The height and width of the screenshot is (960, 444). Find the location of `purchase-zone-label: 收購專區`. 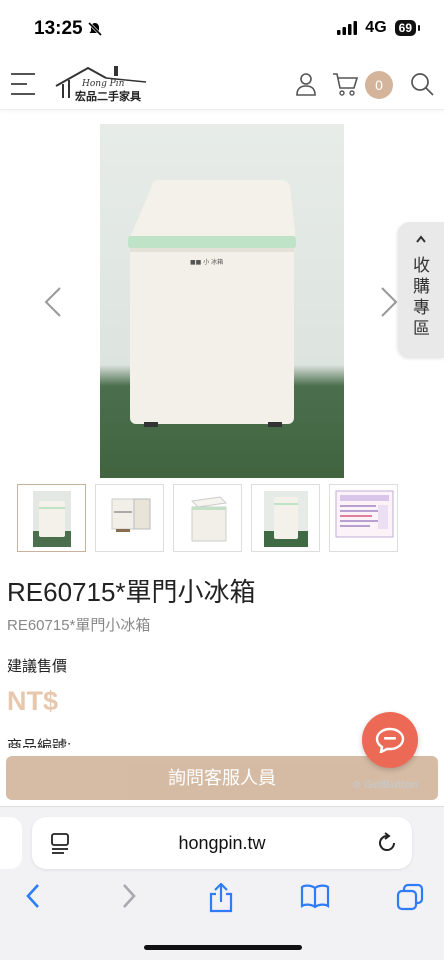

purchase-zone-label: 收購專區 is located at coordinates (419, 298).